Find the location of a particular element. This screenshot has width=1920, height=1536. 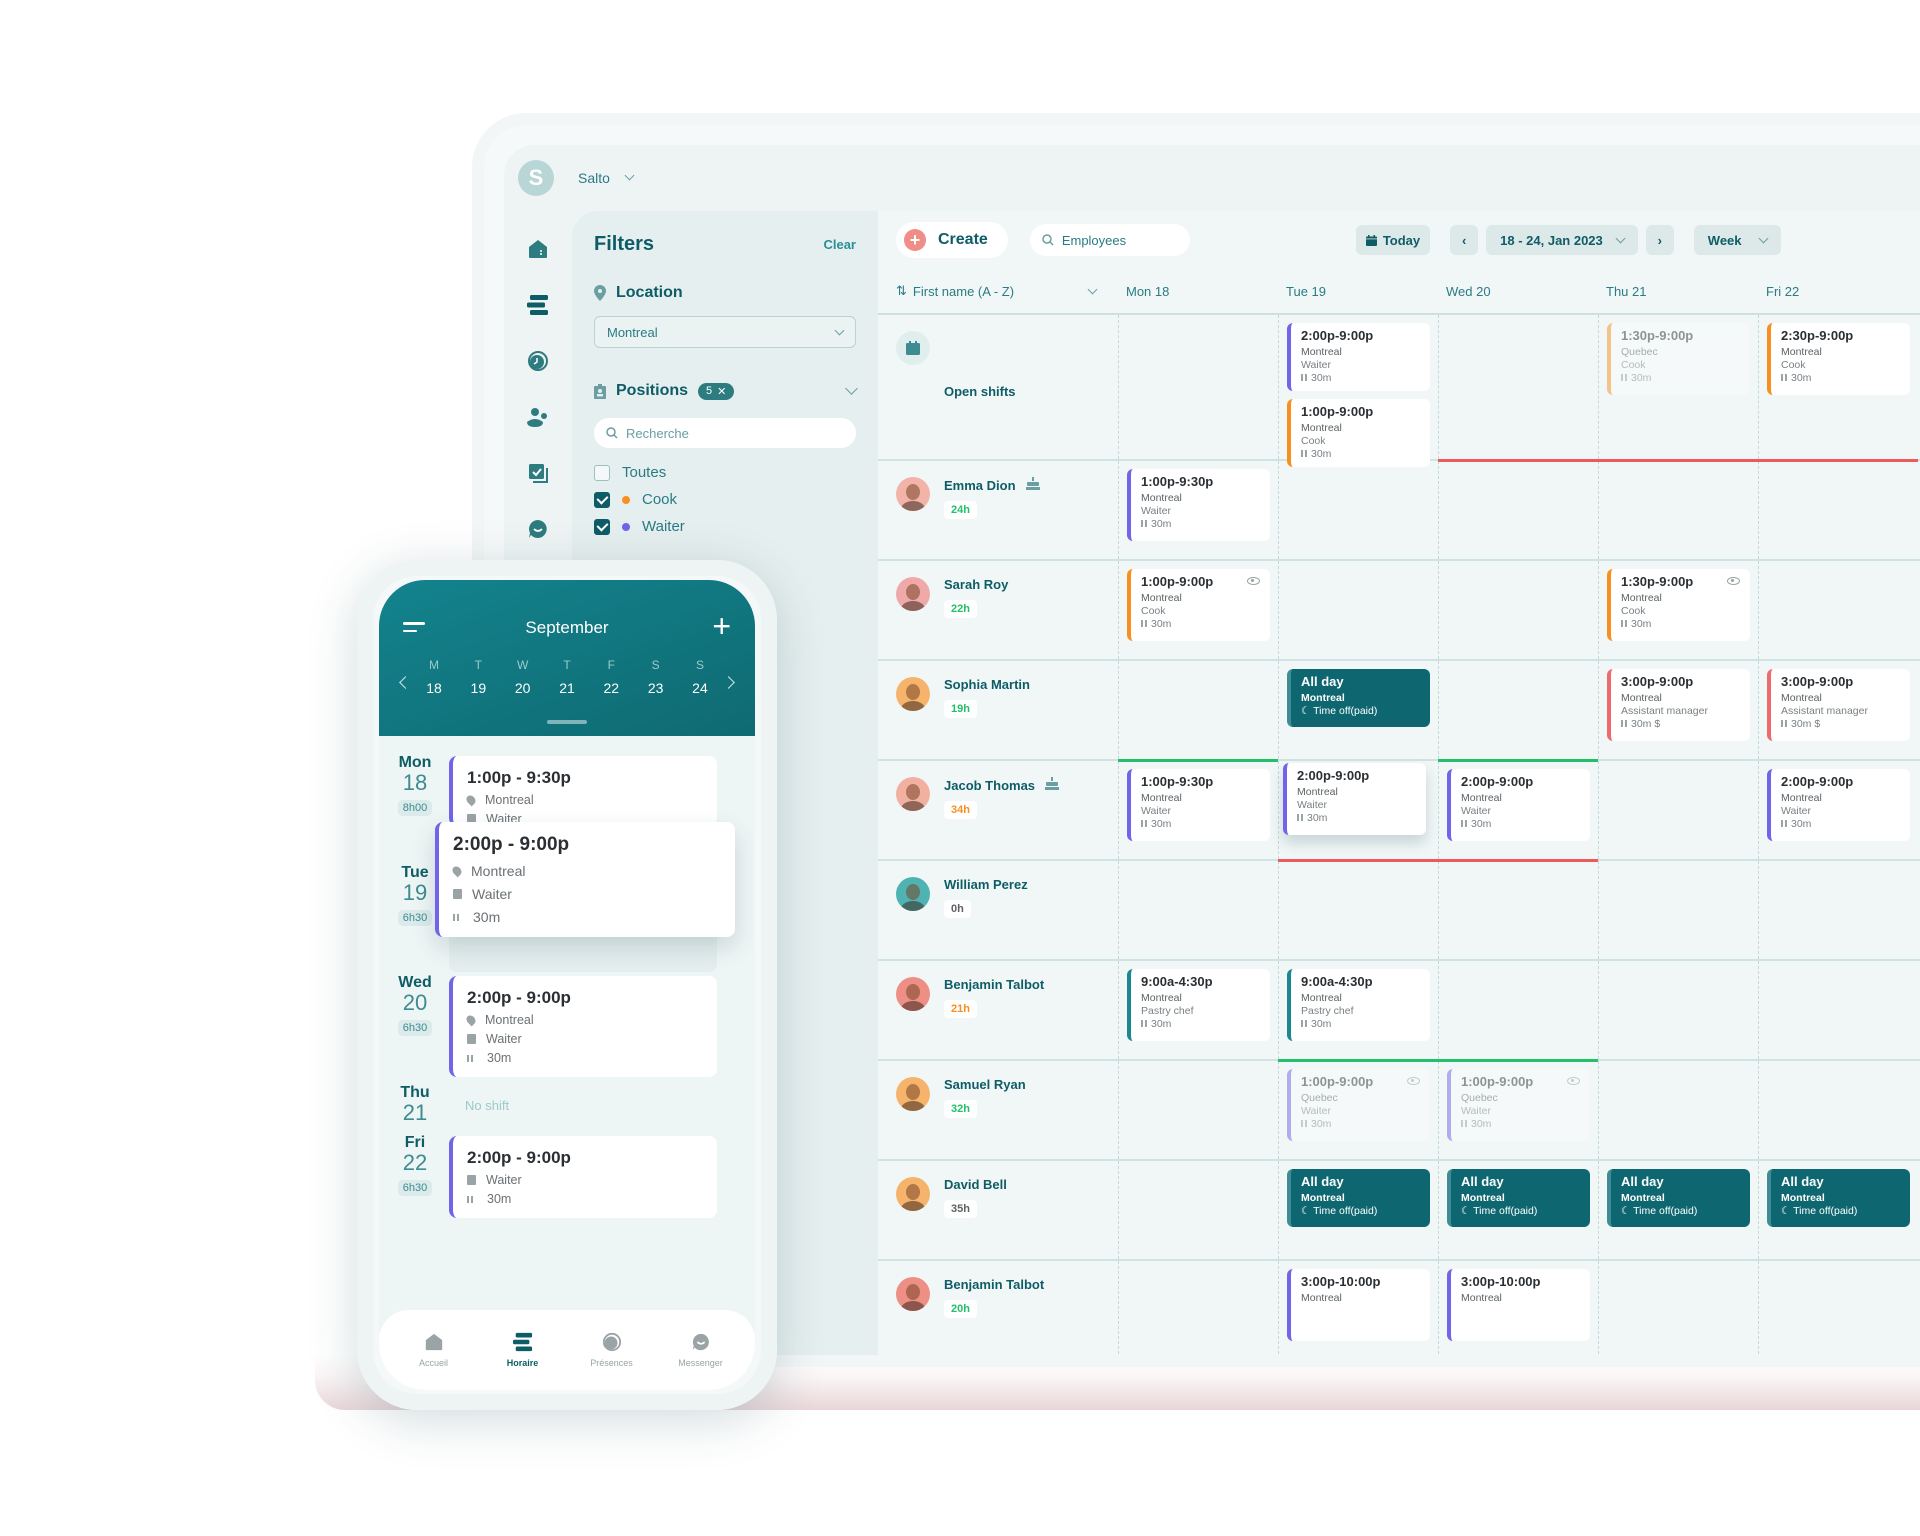

day-cell: 1:00p-9:00p Montreal Cook 30m is located at coordinates (1198, 610).